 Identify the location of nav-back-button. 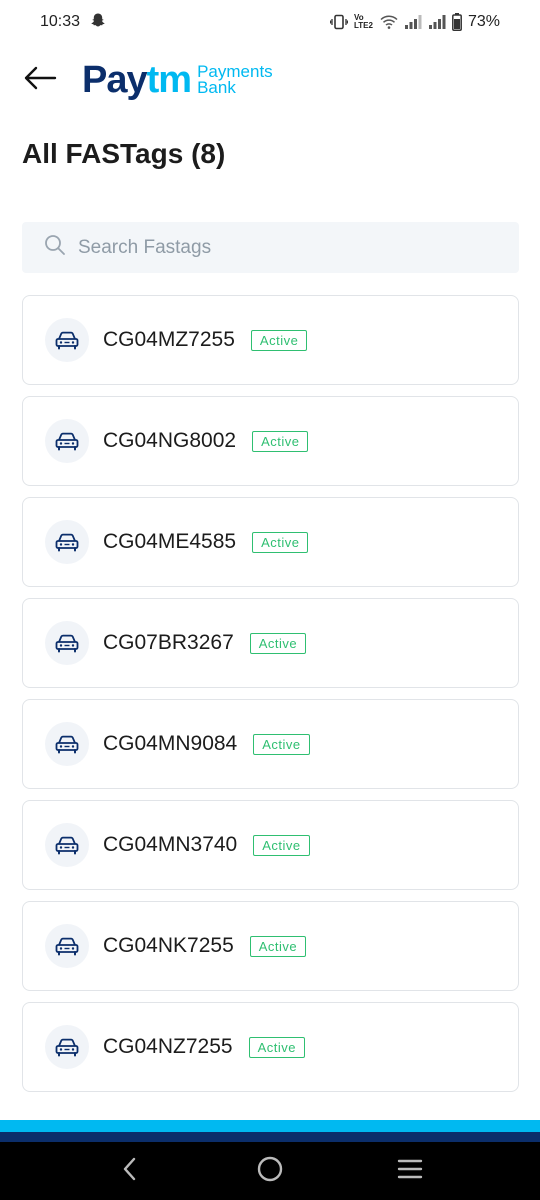
(130, 1171).